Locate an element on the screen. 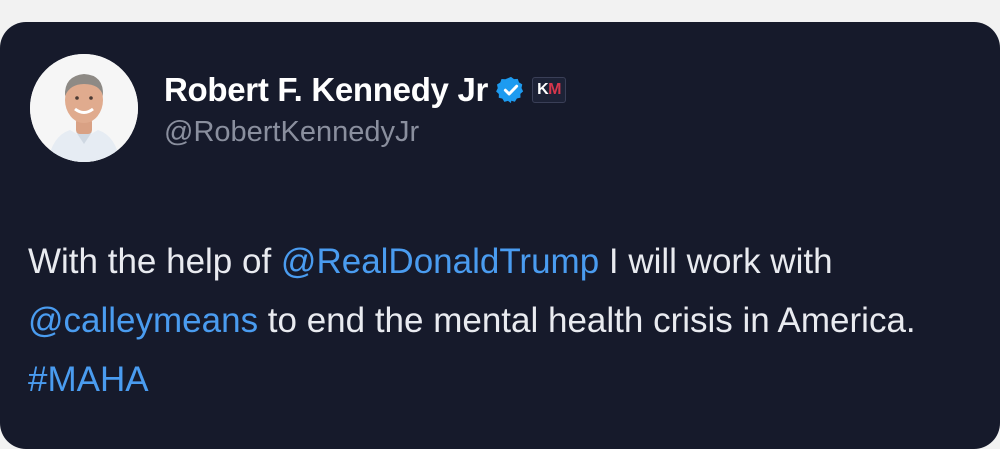  name-row: Robert F. Kennedy Jr KM is located at coordinates (365, 90).